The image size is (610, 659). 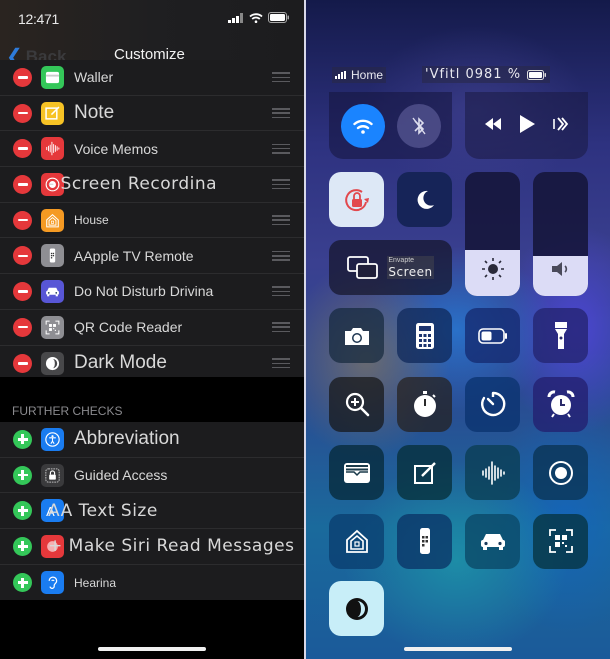 I want to click on control-label: House, so click(x=91, y=220).